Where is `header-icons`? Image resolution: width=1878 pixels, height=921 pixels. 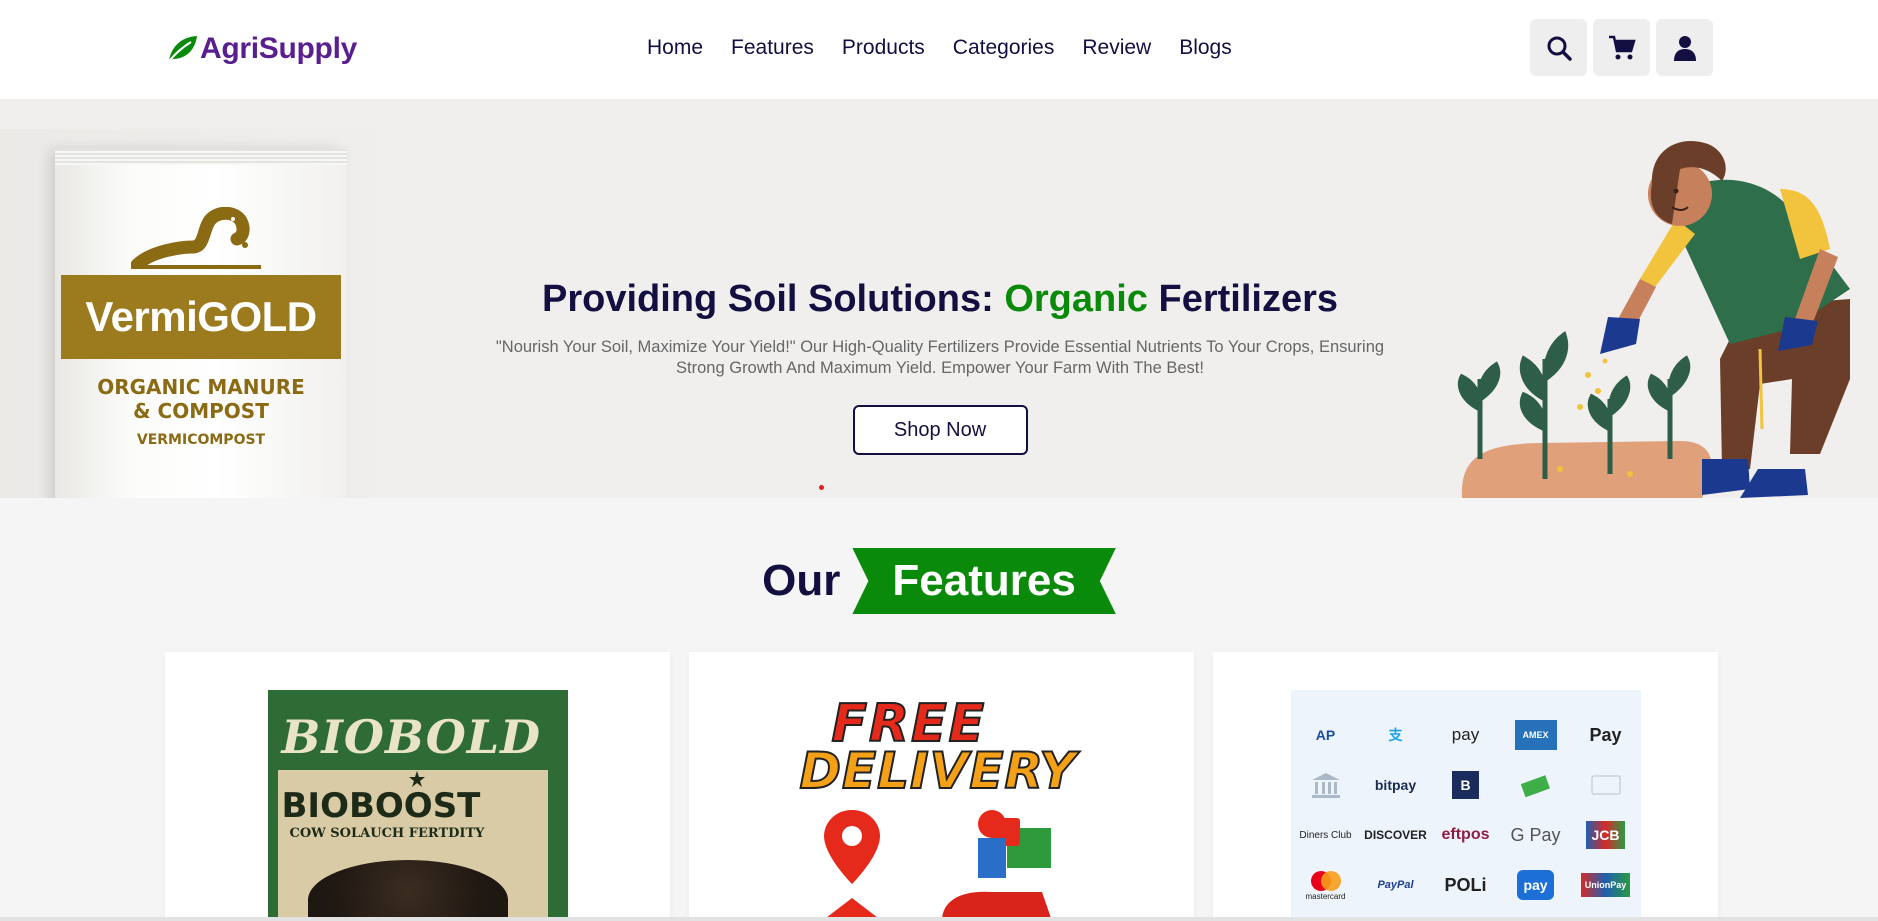
header-icons is located at coordinates (1624, 47).